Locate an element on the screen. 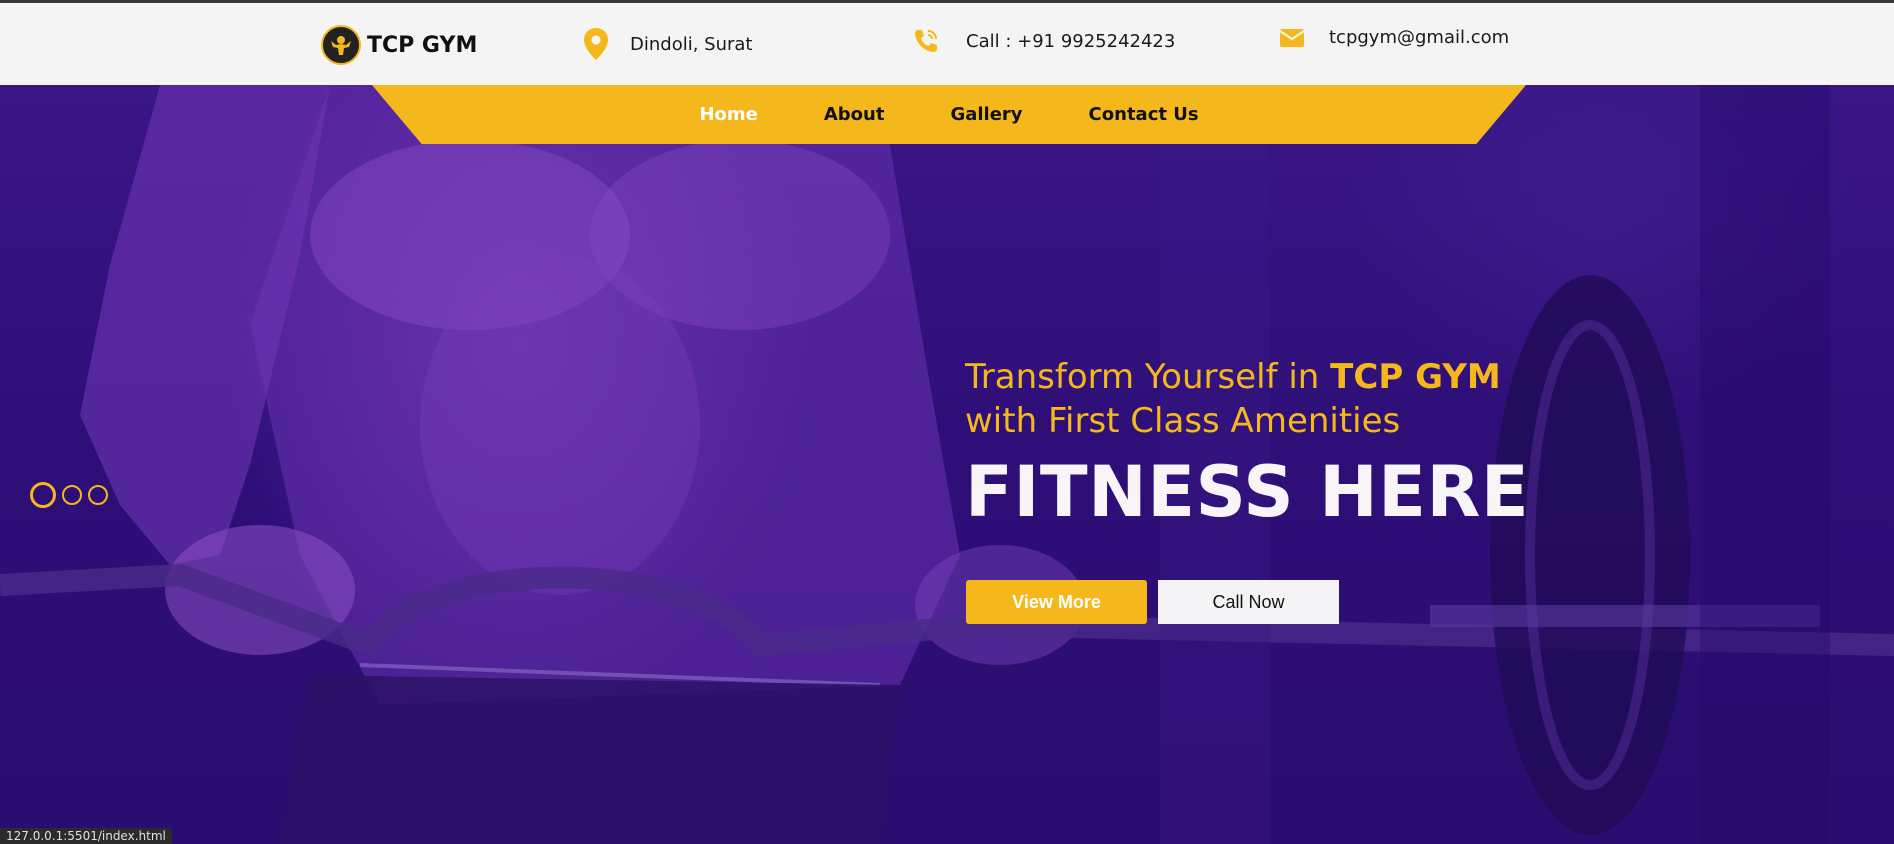 This screenshot has height=844, width=1894. main-nav: Home About Gallery Contact Us is located at coordinates (949, 114).